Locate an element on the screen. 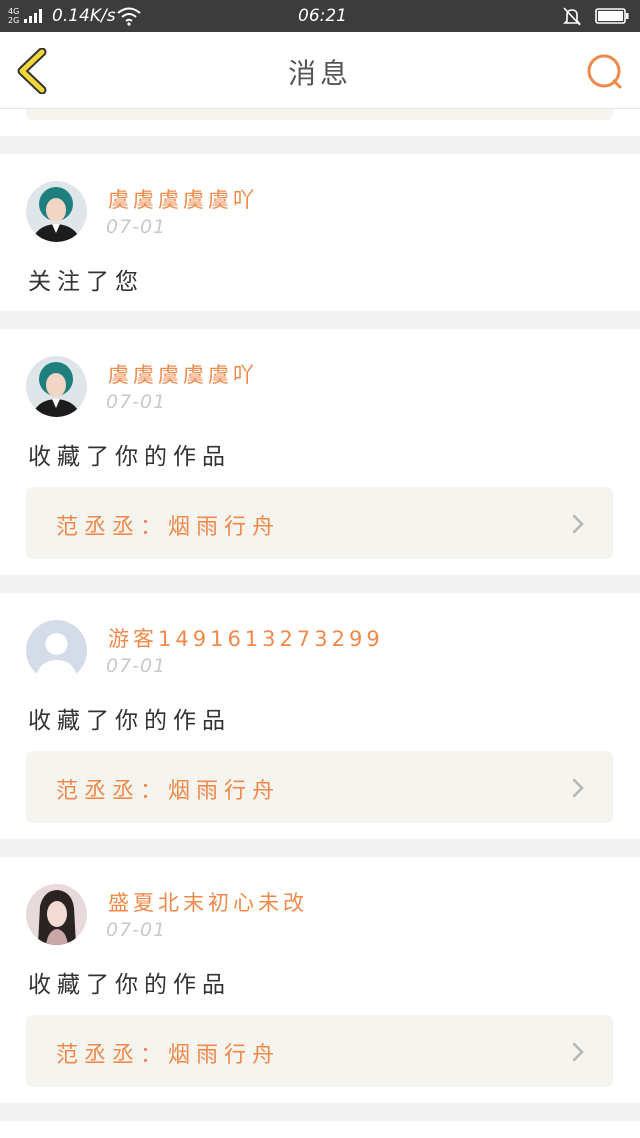 This screenshot has height=1138, width=640. network-type-top: 4G is located at coordinates (14, 11).